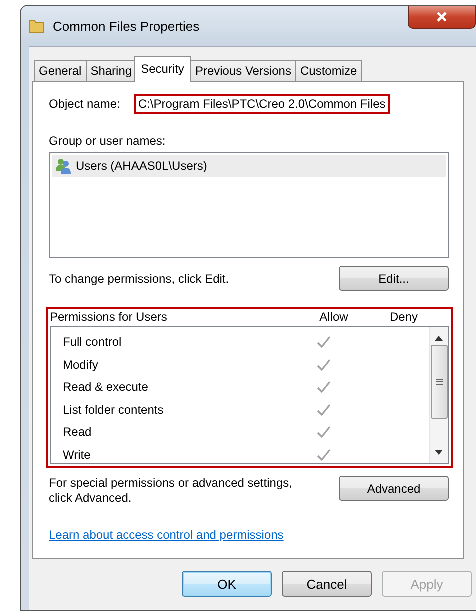 The width and height of the screenshot is (476, 611). I want to click on close-icon, so click(442, 17).